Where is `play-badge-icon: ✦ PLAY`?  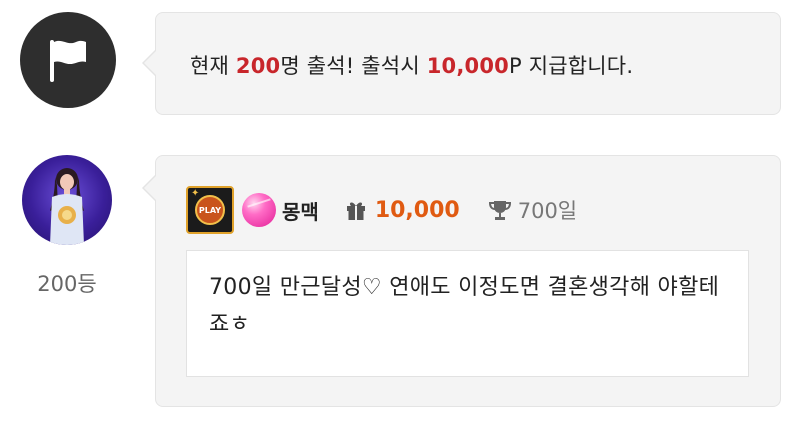 play-badge-icon: ✦ PLAY is located at coordinates (210, 210).